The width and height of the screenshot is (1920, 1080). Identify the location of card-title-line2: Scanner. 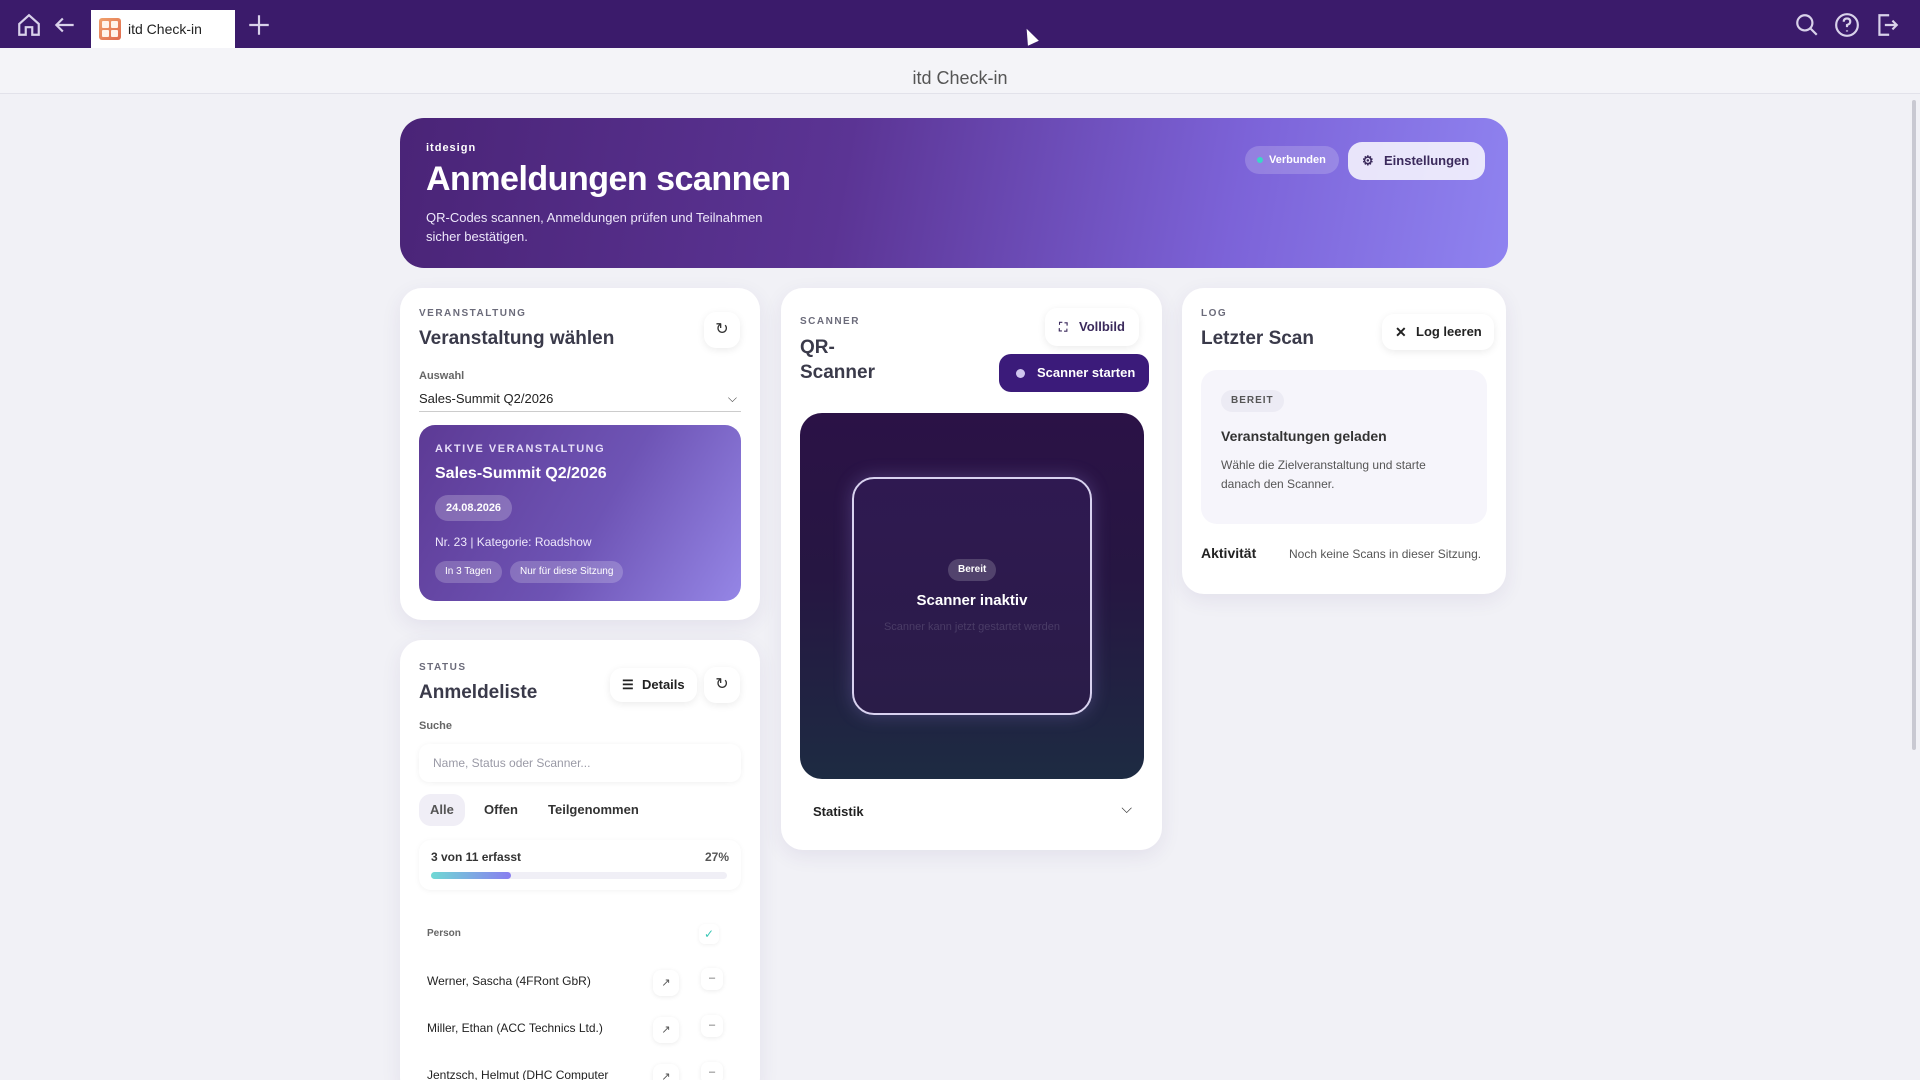
(837, 372).